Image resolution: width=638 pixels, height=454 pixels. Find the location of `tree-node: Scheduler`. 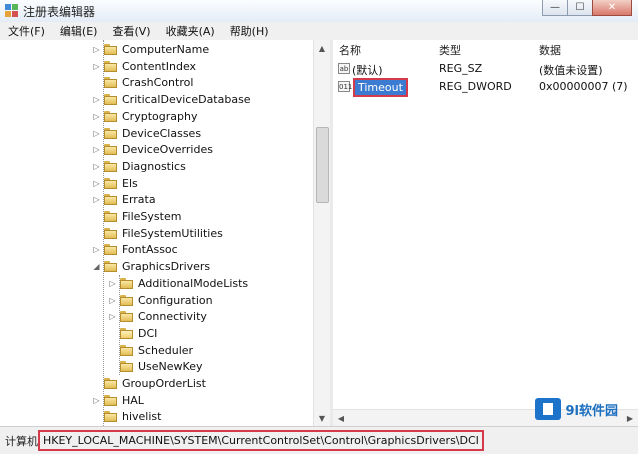

tree-node: Scheduler is located at coordinates (150, 350).